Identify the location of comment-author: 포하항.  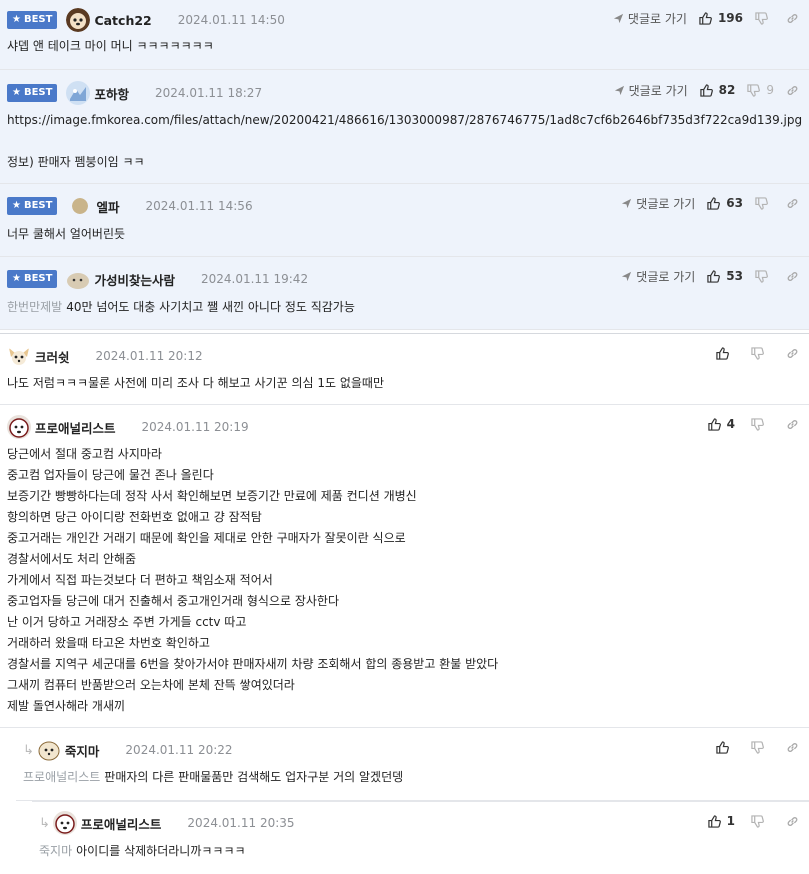
(111, 93).